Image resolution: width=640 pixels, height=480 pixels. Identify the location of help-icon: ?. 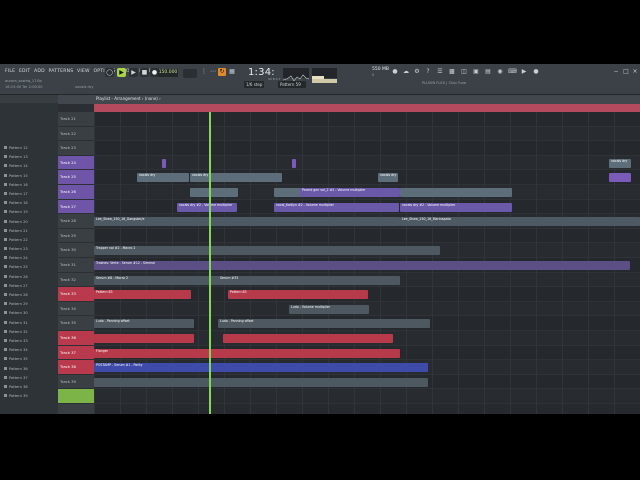
(428, 72).